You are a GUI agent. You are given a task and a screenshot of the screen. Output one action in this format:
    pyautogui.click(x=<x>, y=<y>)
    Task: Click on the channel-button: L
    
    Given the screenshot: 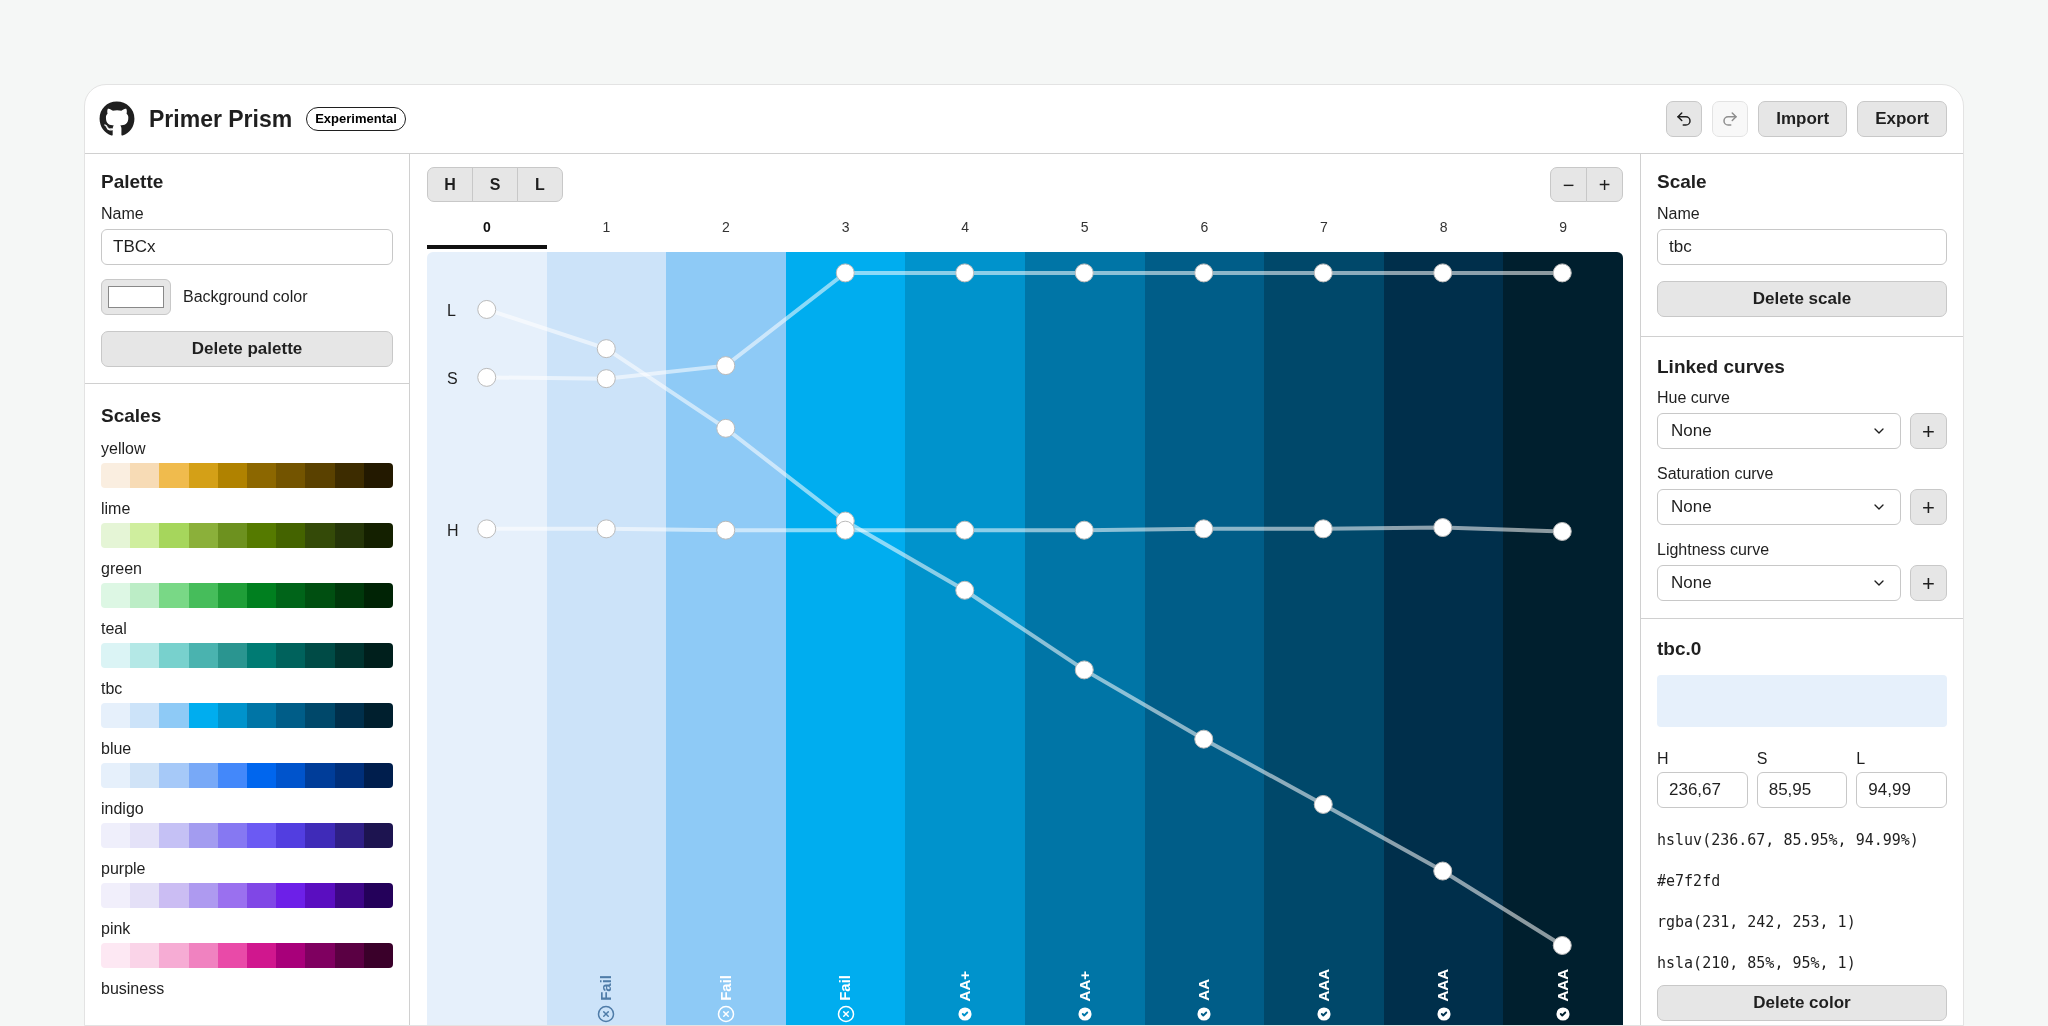 What is the action you would take?
    pyautogui.click(x=540, y=184)
    